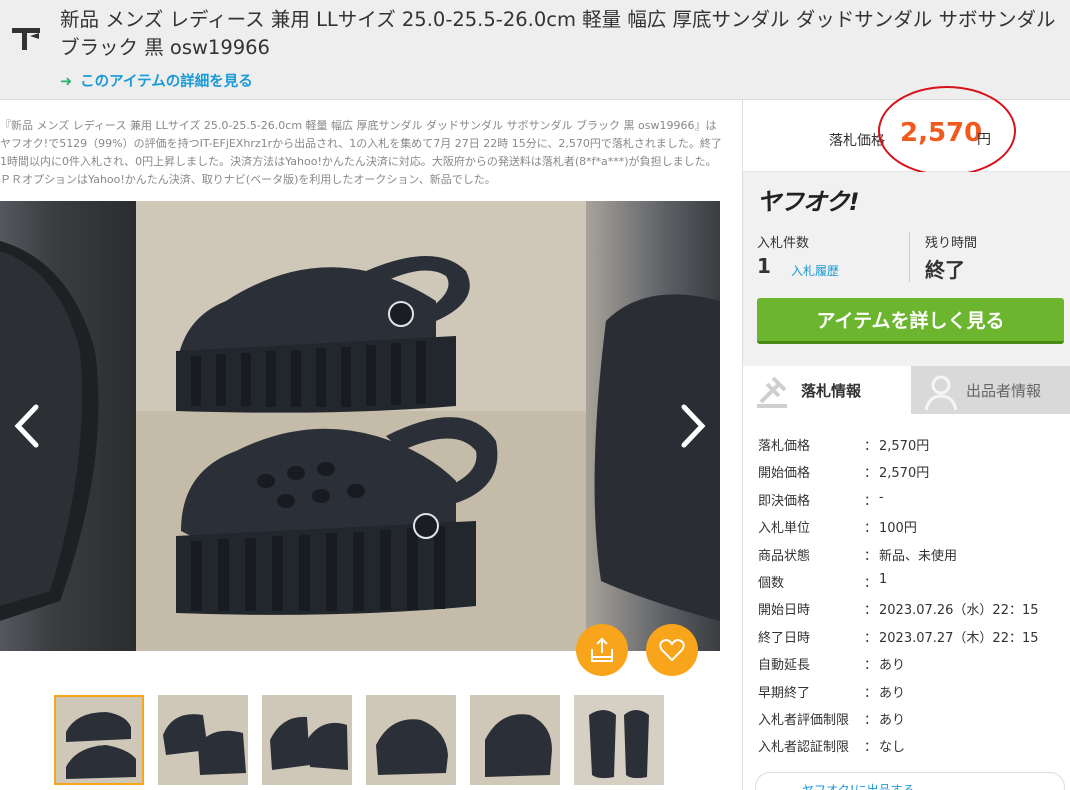 This screenshot has height=790, width=1070. I want to click on tab-auction-info-label: 落札情報, so click(831, 391).